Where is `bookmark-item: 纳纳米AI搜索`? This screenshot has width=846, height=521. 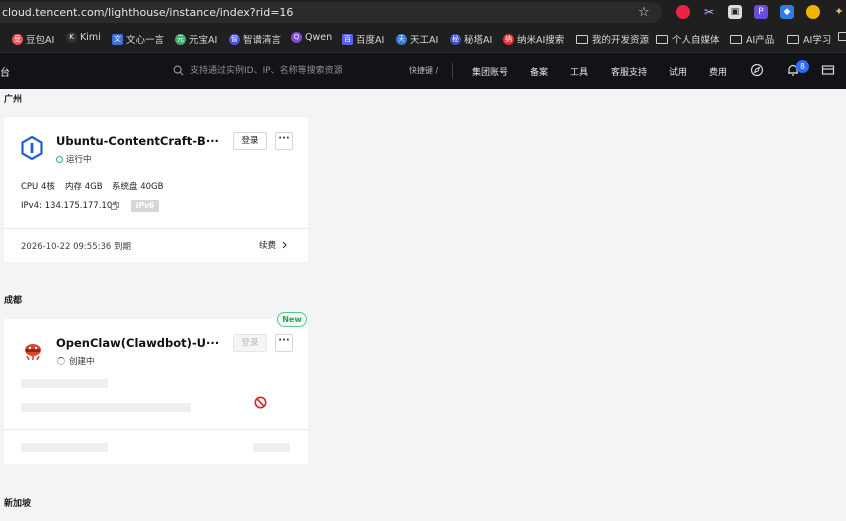
bookmark-item: 纳纳米AI搜索 is located at coordinates (533, 39).